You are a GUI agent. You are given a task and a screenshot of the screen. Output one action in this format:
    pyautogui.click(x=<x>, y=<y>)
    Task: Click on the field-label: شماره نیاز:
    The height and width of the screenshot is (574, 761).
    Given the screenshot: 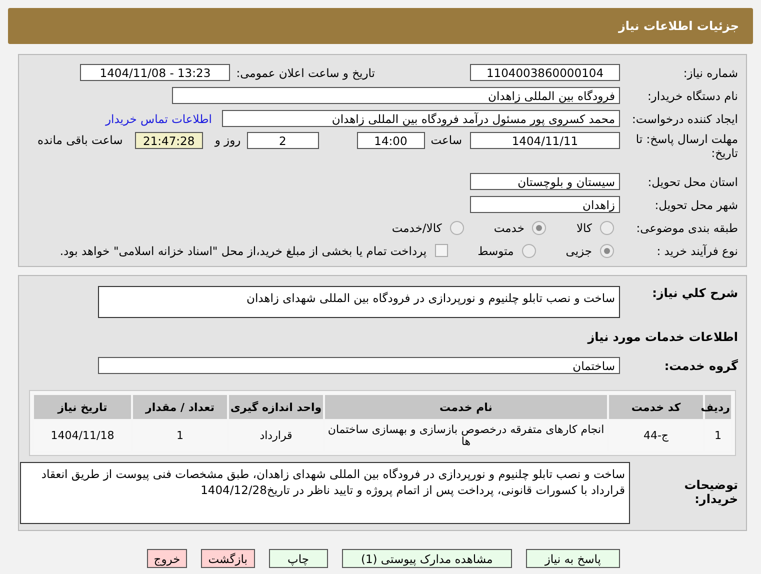 What is the action you would take?
    pyautogui.click(x=710, y=73)
    